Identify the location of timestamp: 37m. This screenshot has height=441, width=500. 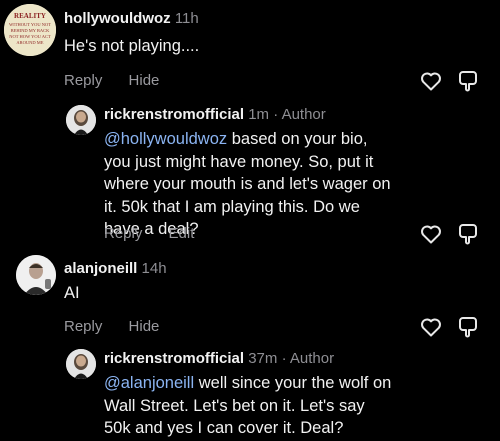
(263, 358).